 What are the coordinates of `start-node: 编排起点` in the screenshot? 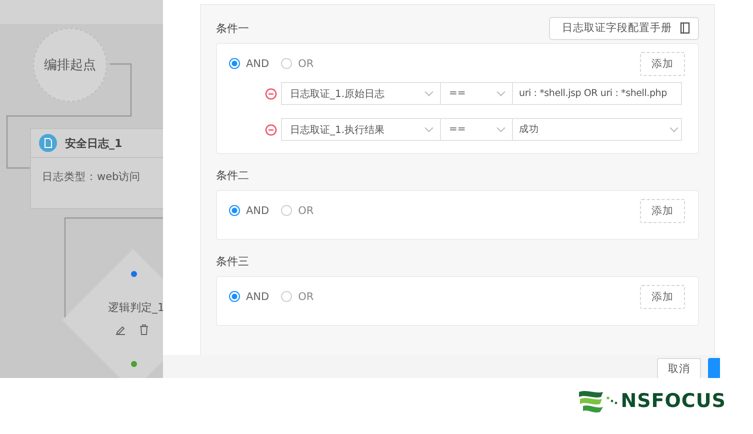 It's located at (70, 65).